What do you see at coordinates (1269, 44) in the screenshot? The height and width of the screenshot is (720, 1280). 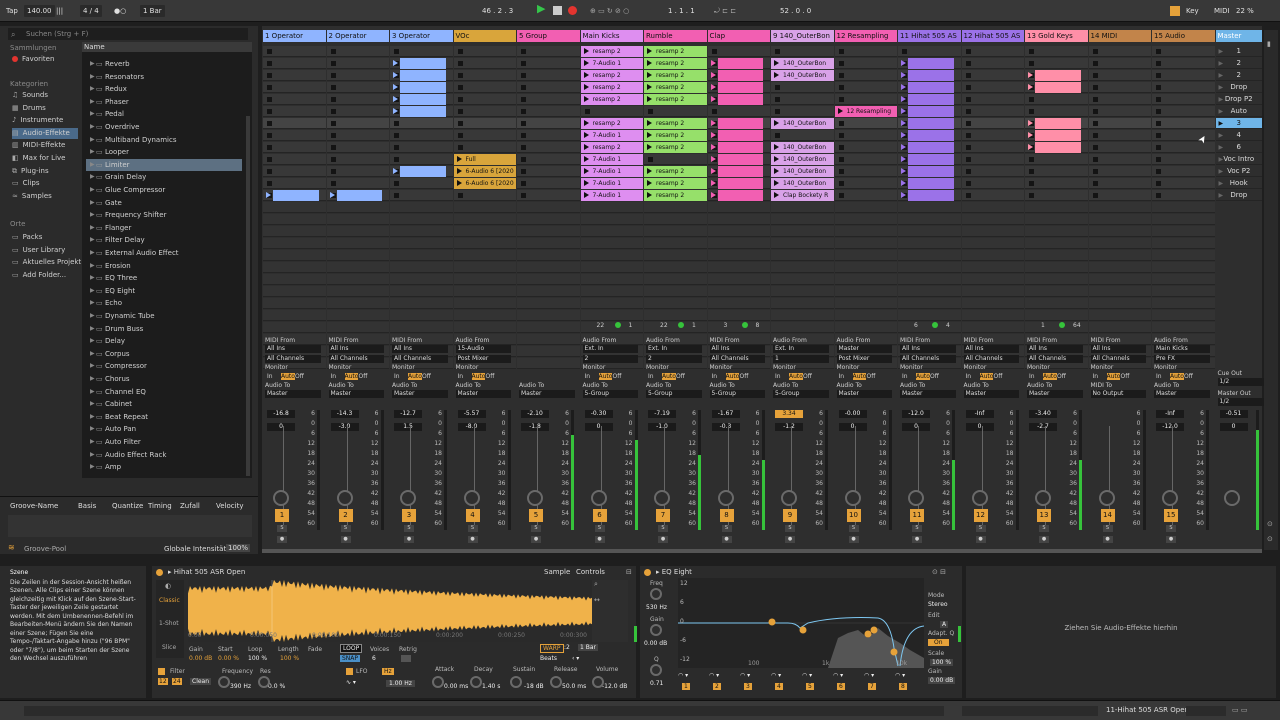 I see `scene-view-toggle-icon: ▮` at bounding box center [1269, 44].